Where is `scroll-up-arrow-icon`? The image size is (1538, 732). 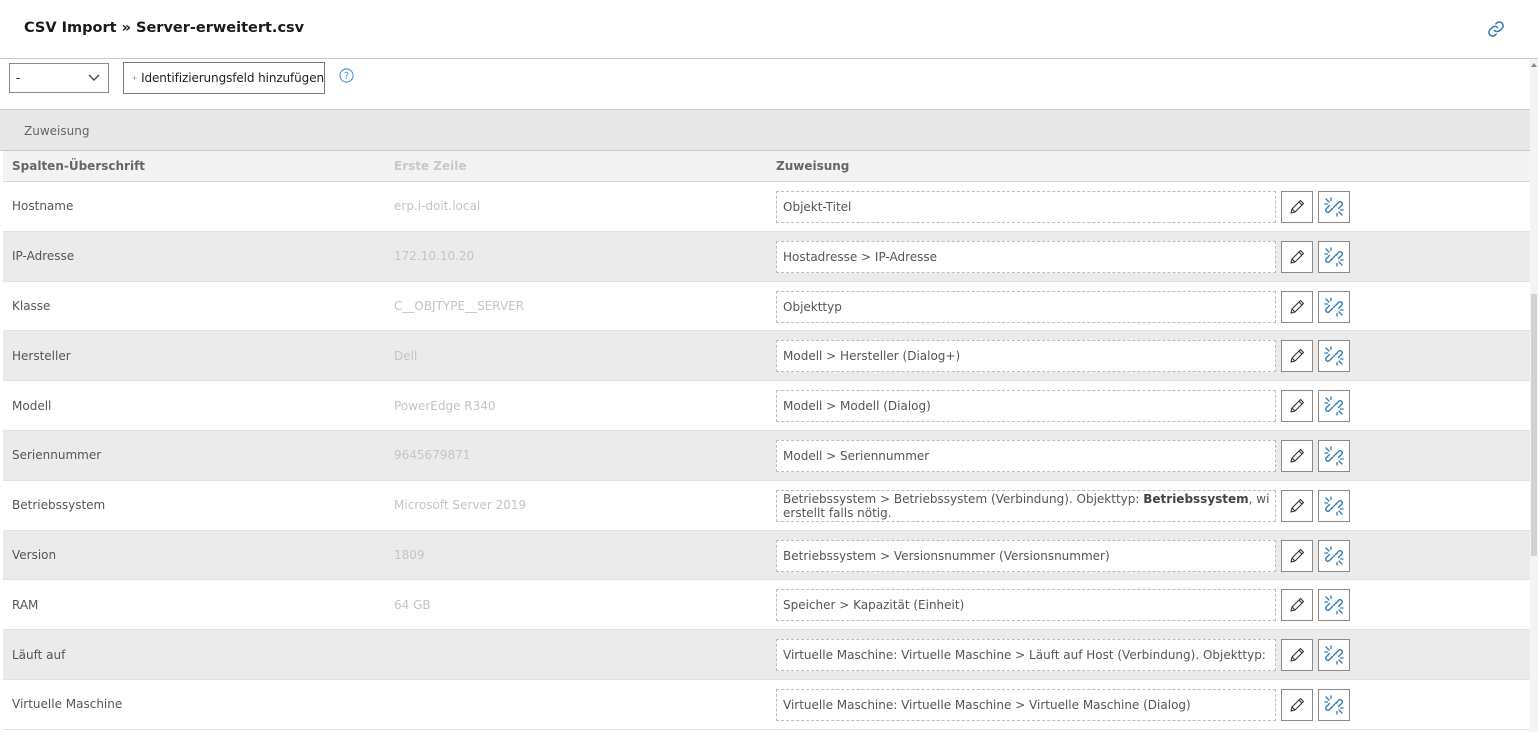
scroll-up-arrow-icon is located at coordinates (1534, 65).